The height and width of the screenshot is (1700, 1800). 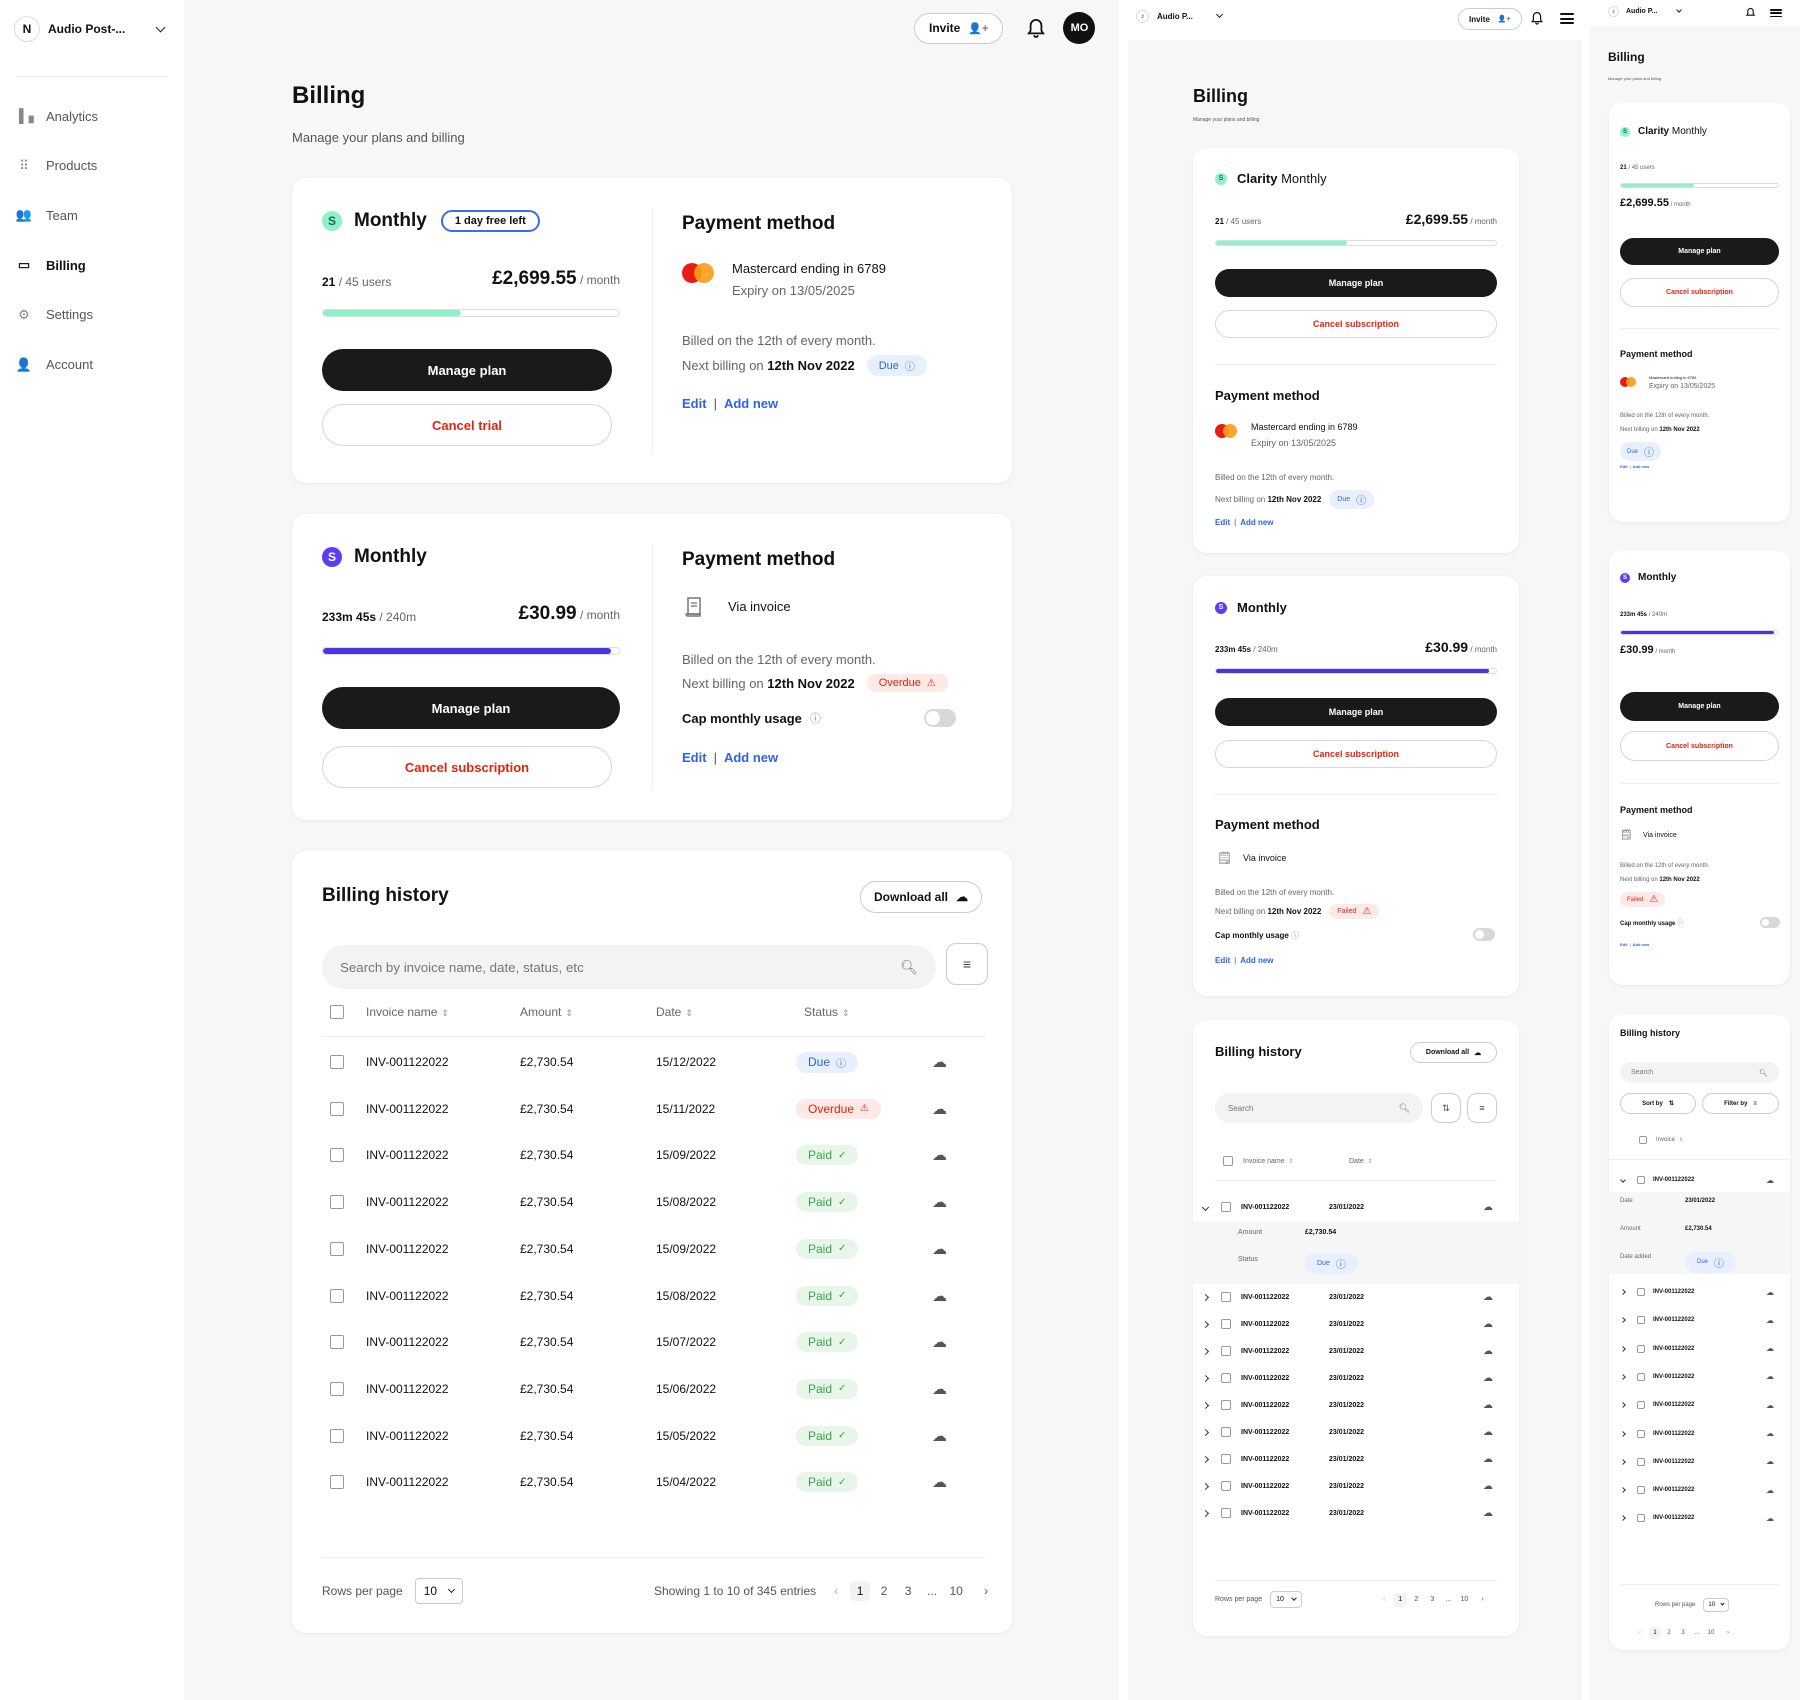 I want to click on download-all-button: Download all ☁, so click(x=1453, y=1052).